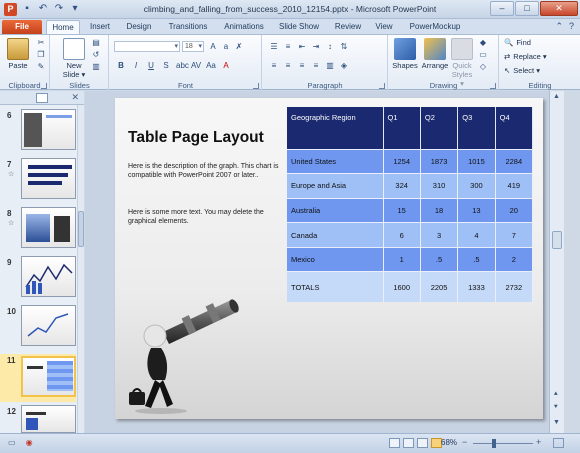 The height and width of the screenshot is (453, 580). Describe the element at coordinates (213, 47) in the screenshot. I see `grow-font-icon: A` at that location.